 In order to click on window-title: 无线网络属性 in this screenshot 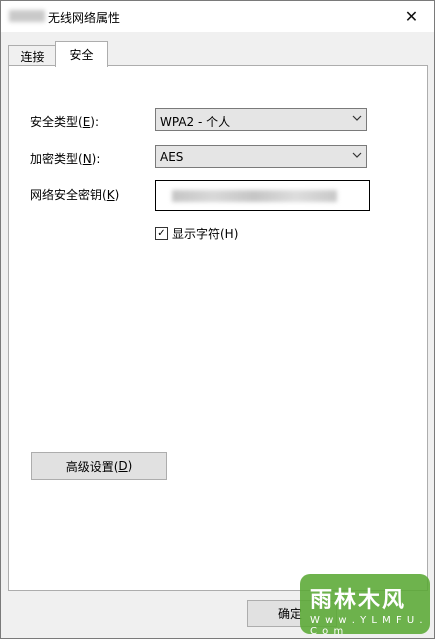, I will do `click(84, 18)`.